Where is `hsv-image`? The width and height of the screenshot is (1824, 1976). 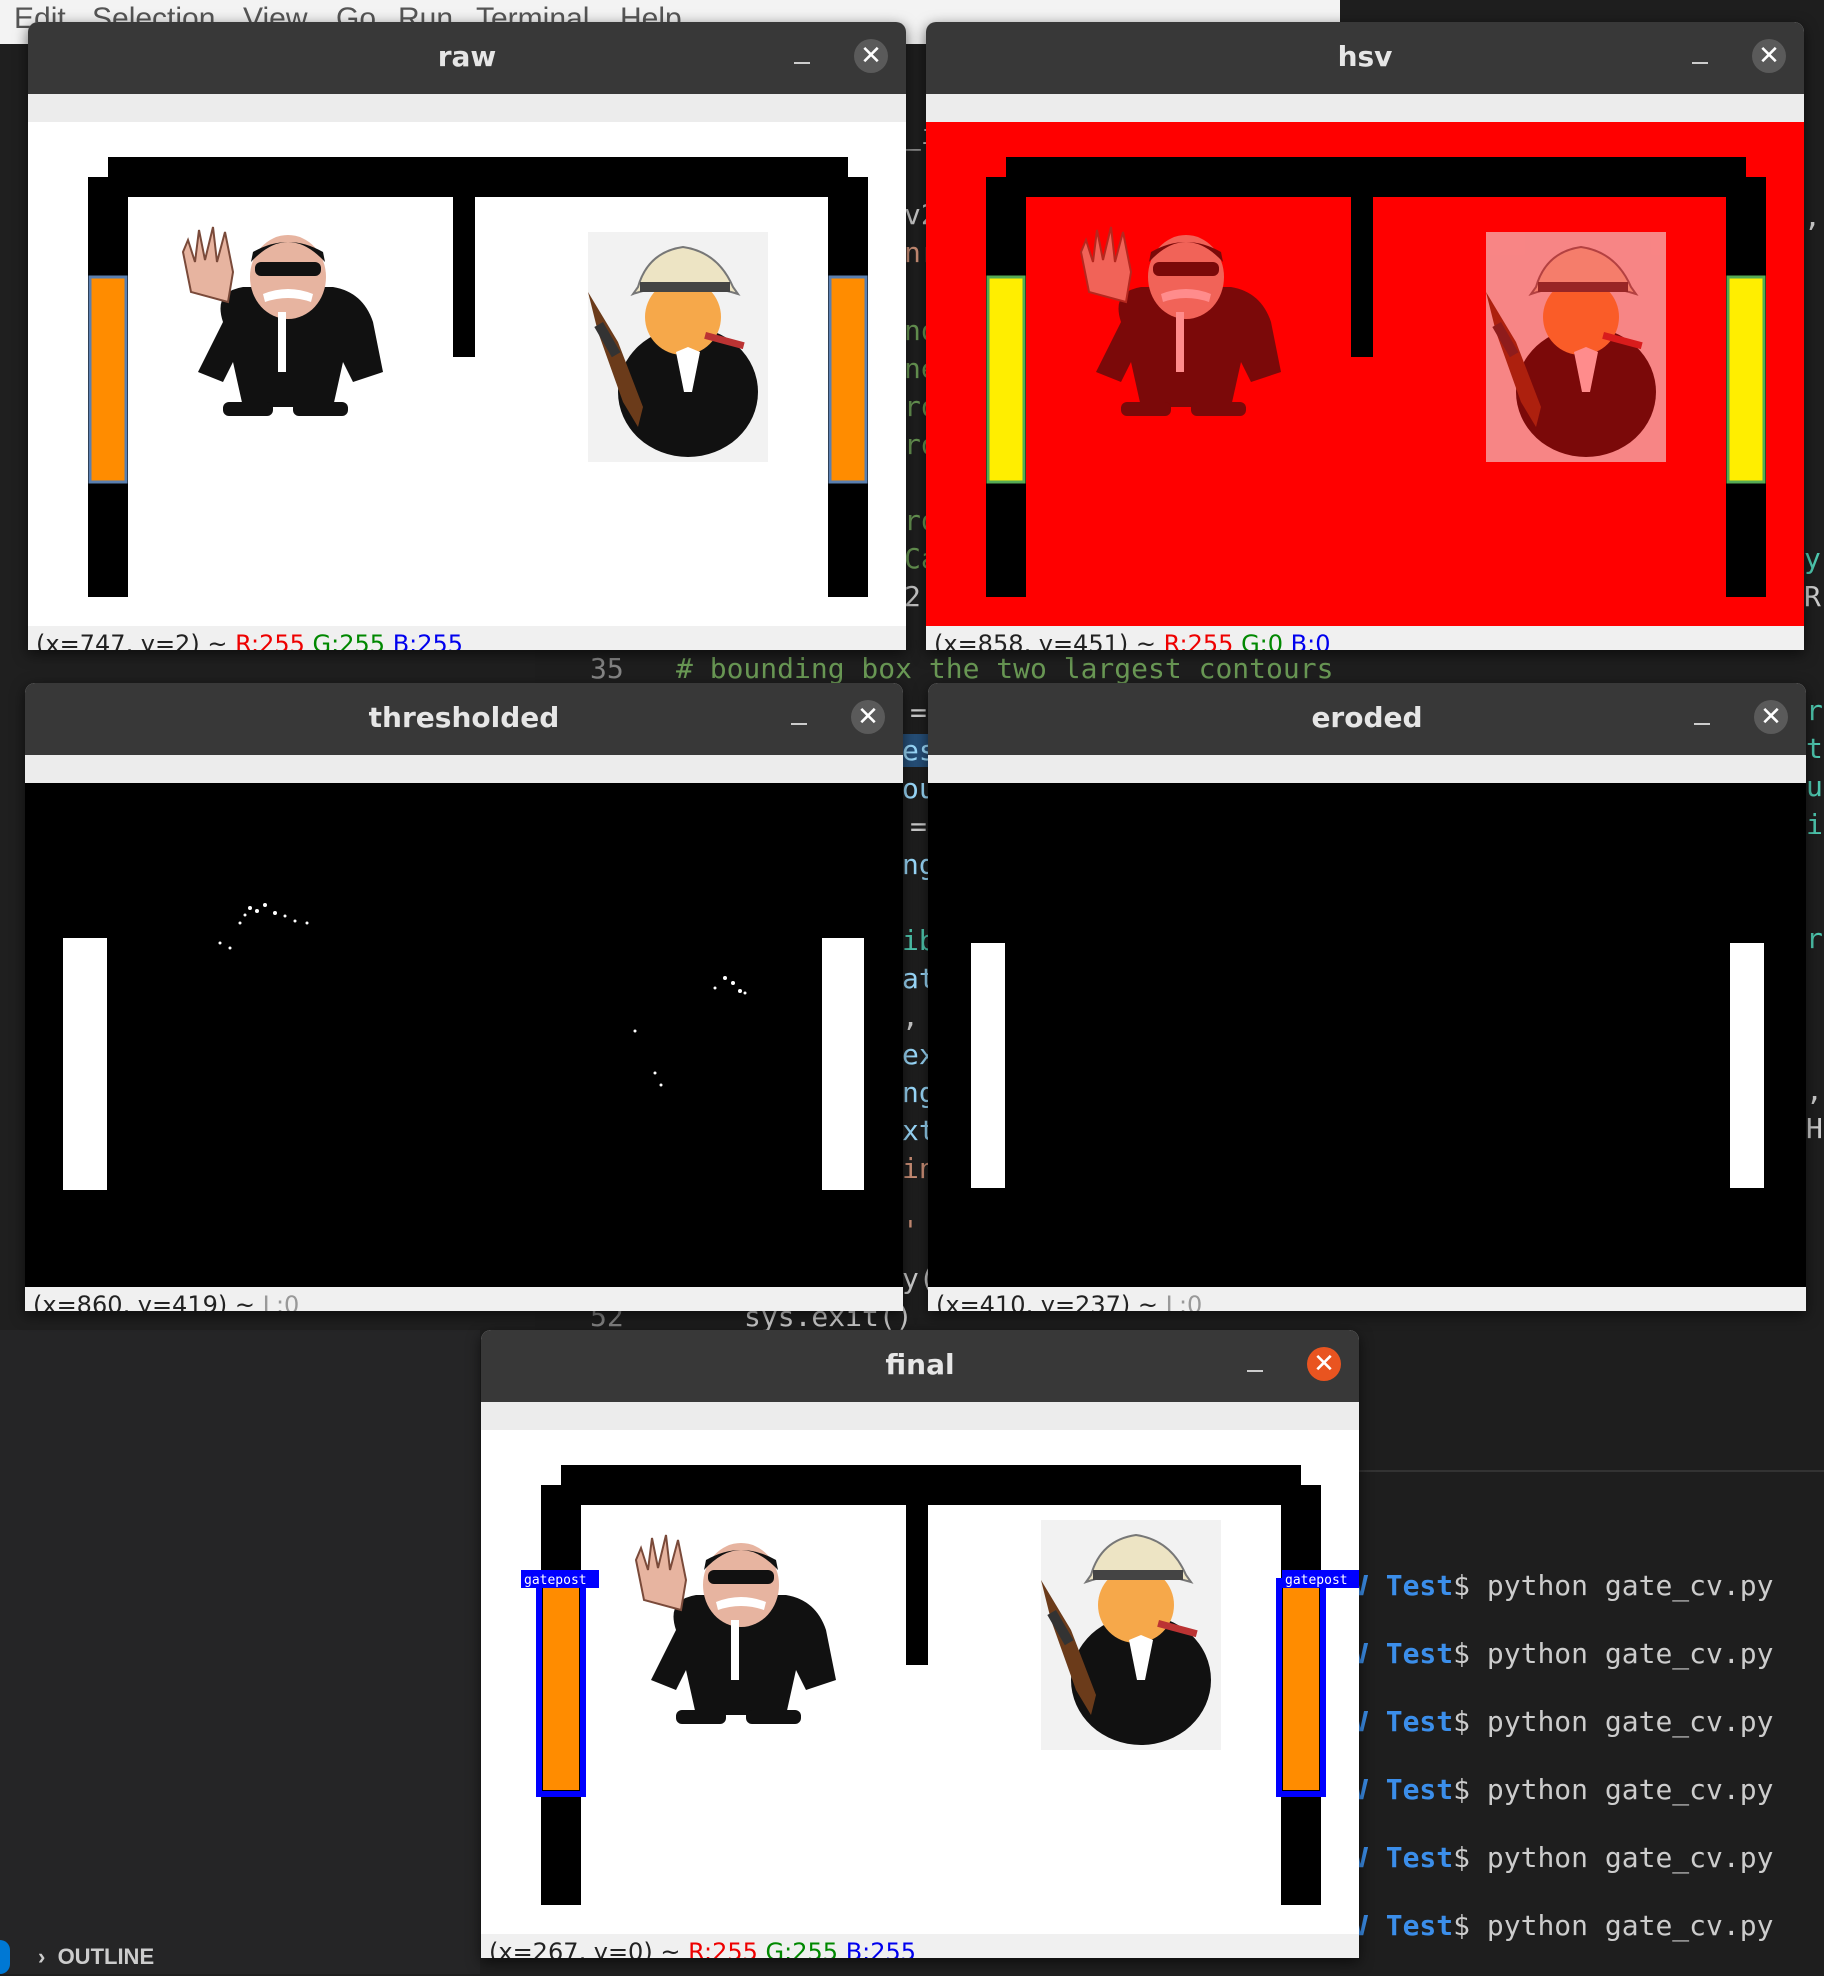
hsv-image is located at coordinates (1365, 374).